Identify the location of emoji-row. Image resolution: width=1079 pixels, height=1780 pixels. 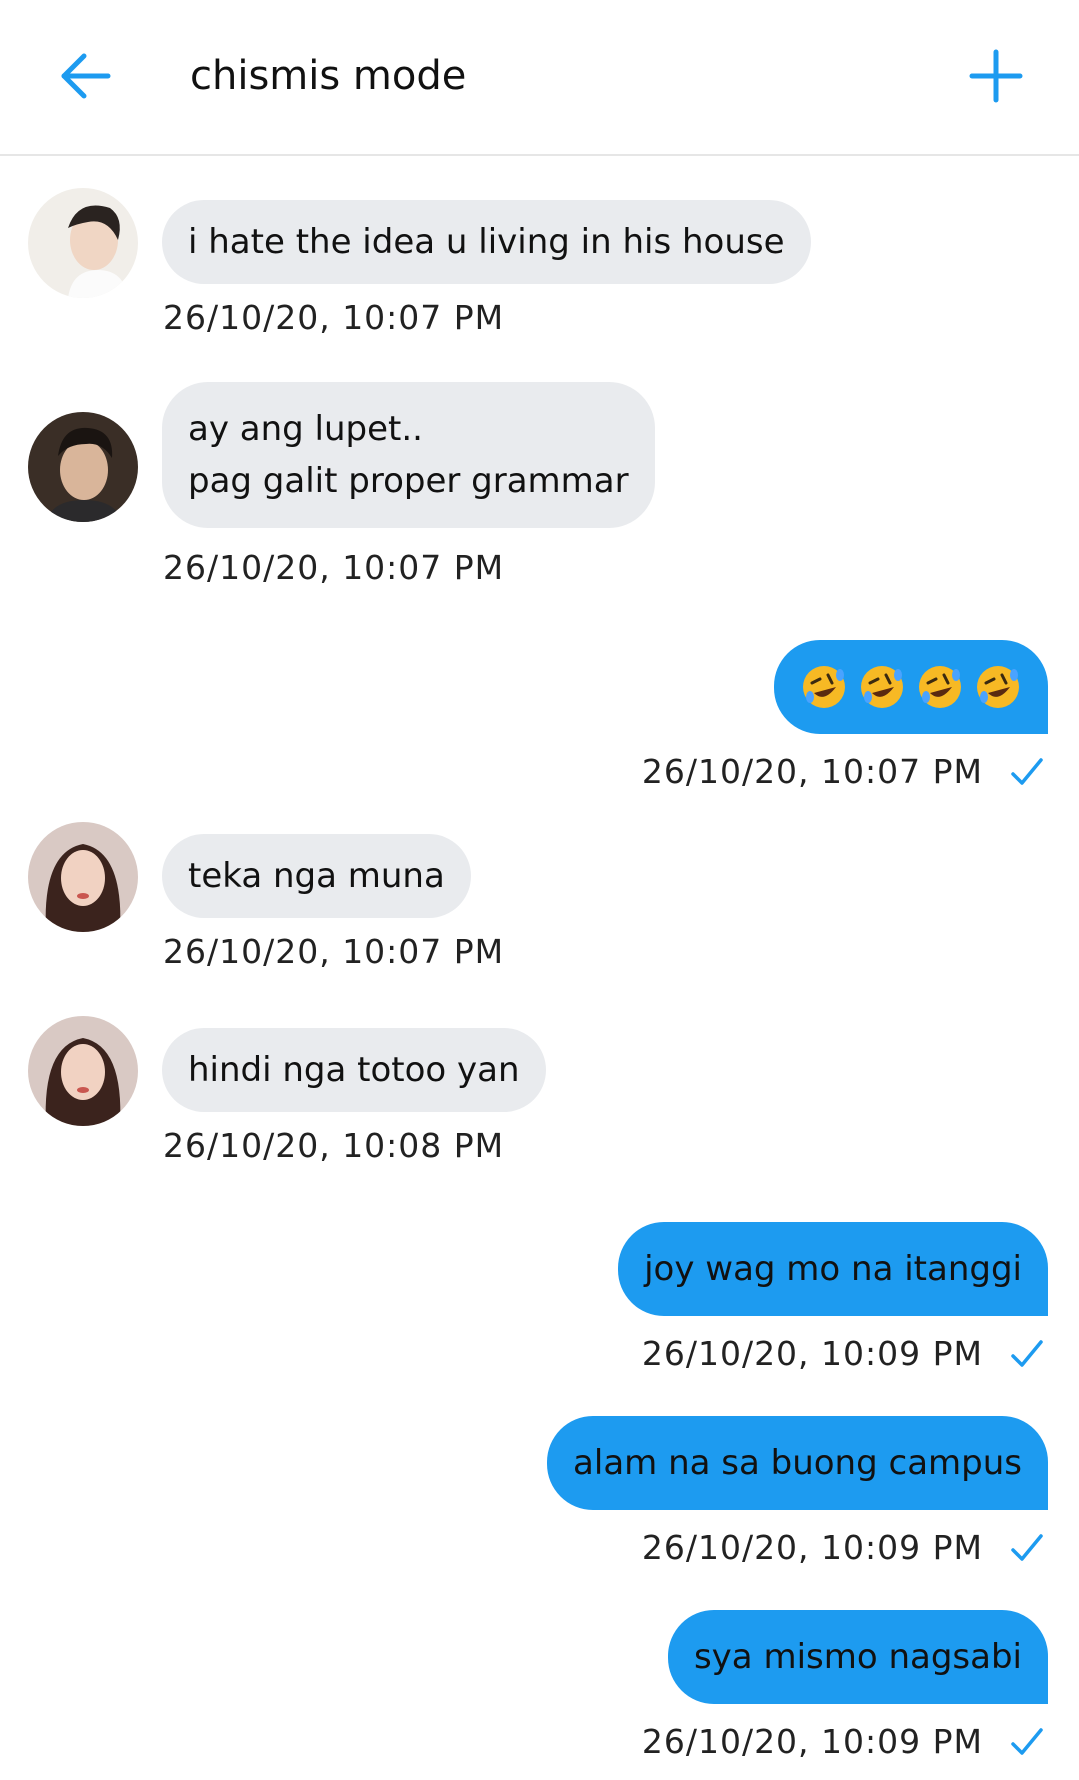
(911, 687).